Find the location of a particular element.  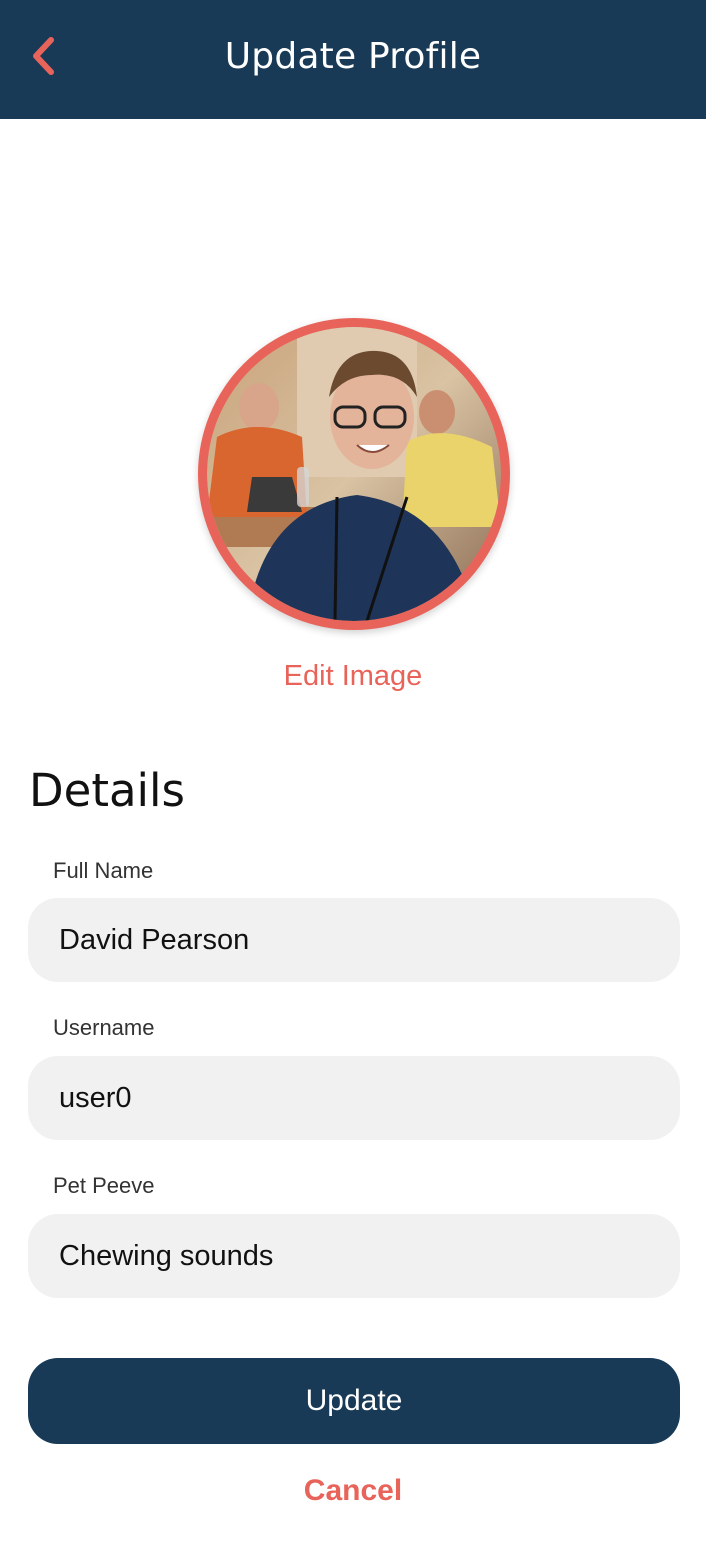

full-name-field is located at coordinates (354, 940).